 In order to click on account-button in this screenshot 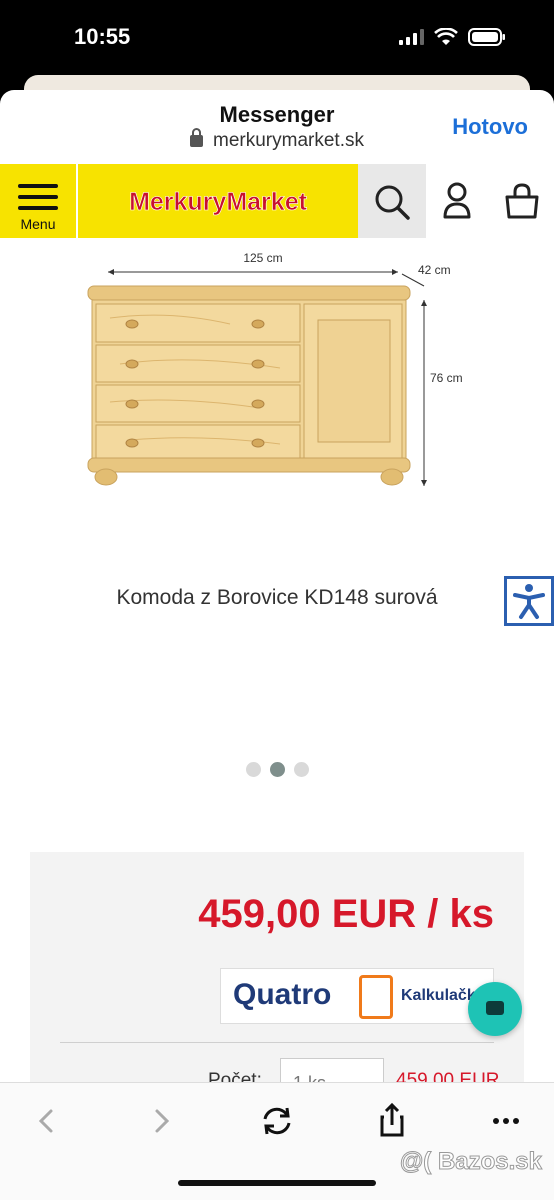, I will do `click(457, 201)`.